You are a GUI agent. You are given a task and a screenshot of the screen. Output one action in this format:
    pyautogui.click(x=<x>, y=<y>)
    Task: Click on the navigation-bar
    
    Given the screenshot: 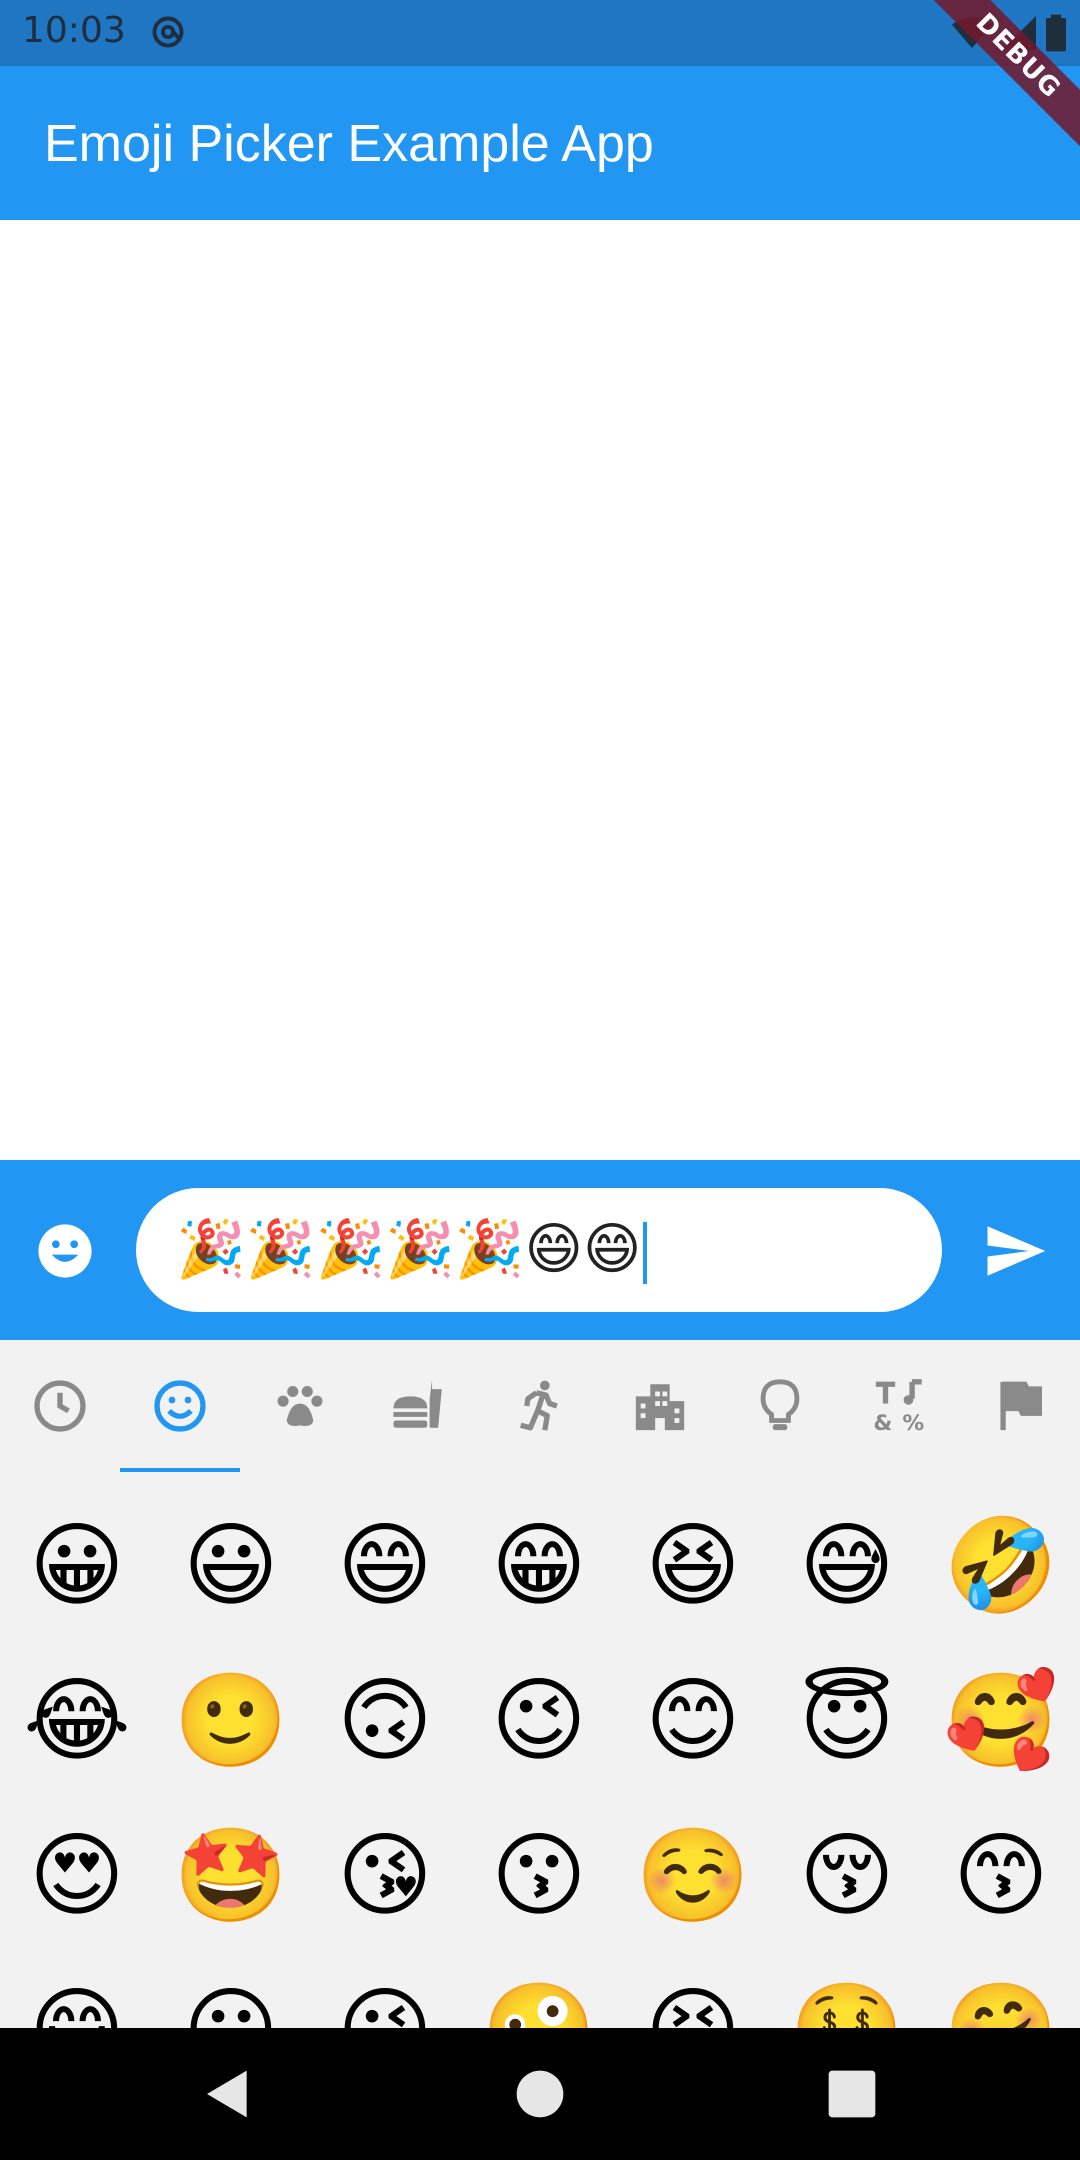 What is the action you would take?
    pyautogui.click(x=540, y=2094)
    